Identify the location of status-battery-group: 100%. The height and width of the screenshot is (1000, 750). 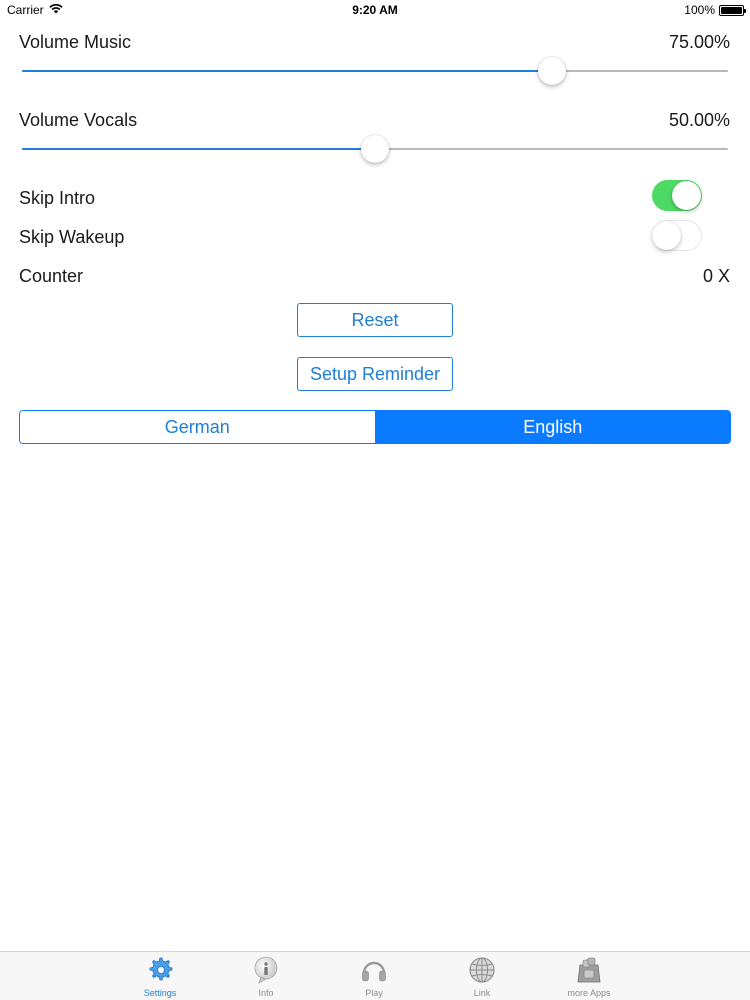
(715, 10).